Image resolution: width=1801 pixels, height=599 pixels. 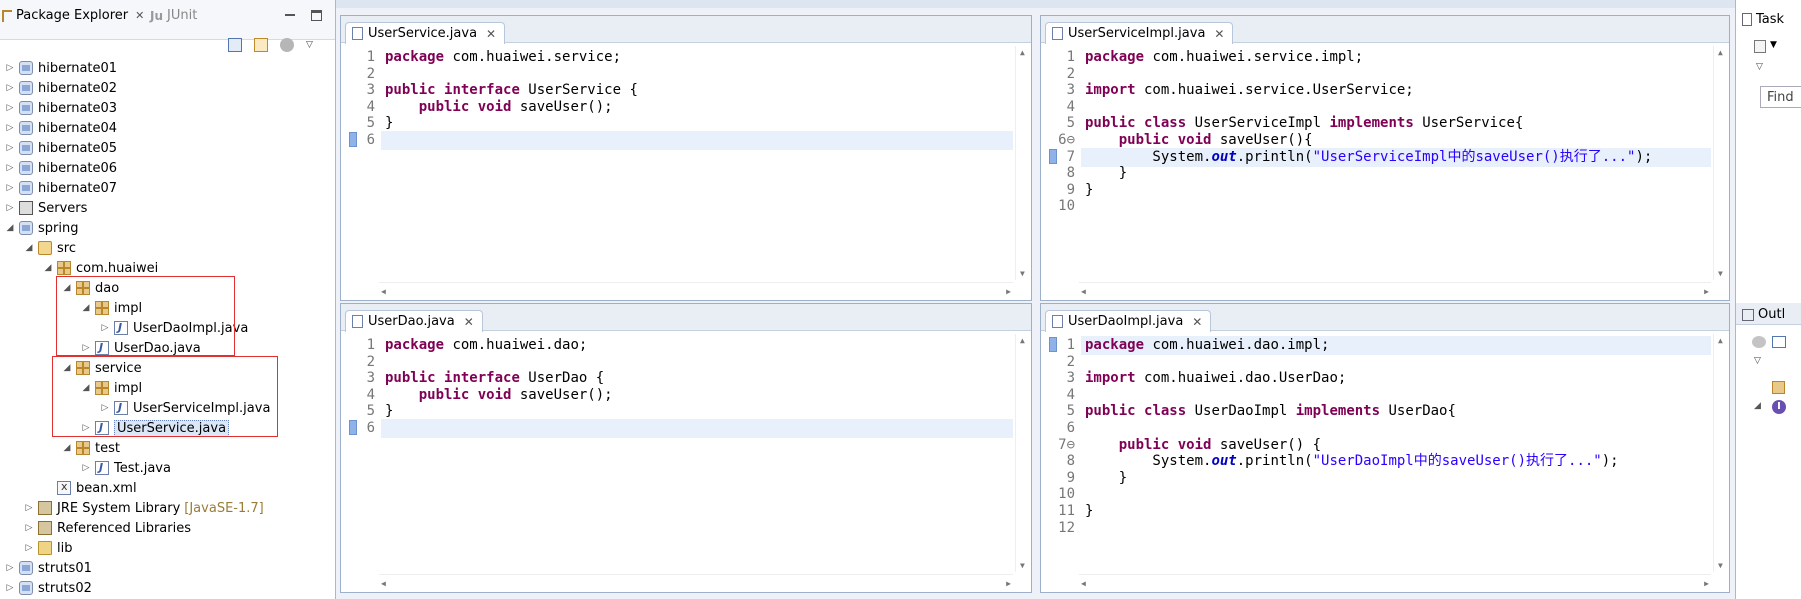 What do you see at coordinates (107, 528) in the screenshot?
I see `tree-item: ▷ Referenced Libraries` at bounding box center [107, 528].